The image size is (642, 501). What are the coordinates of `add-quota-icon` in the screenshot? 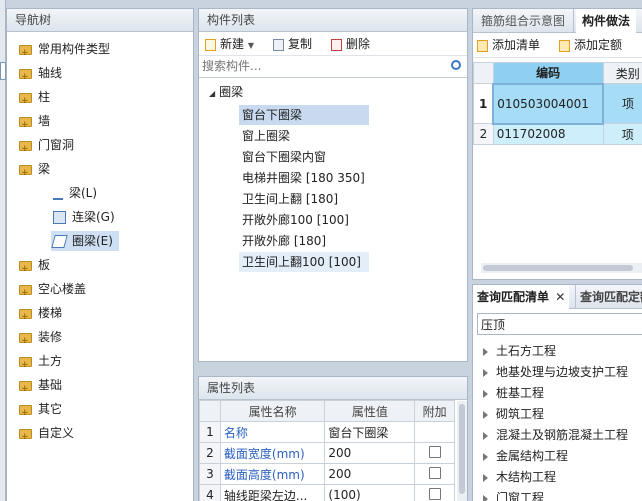 It's located at (564, 45).